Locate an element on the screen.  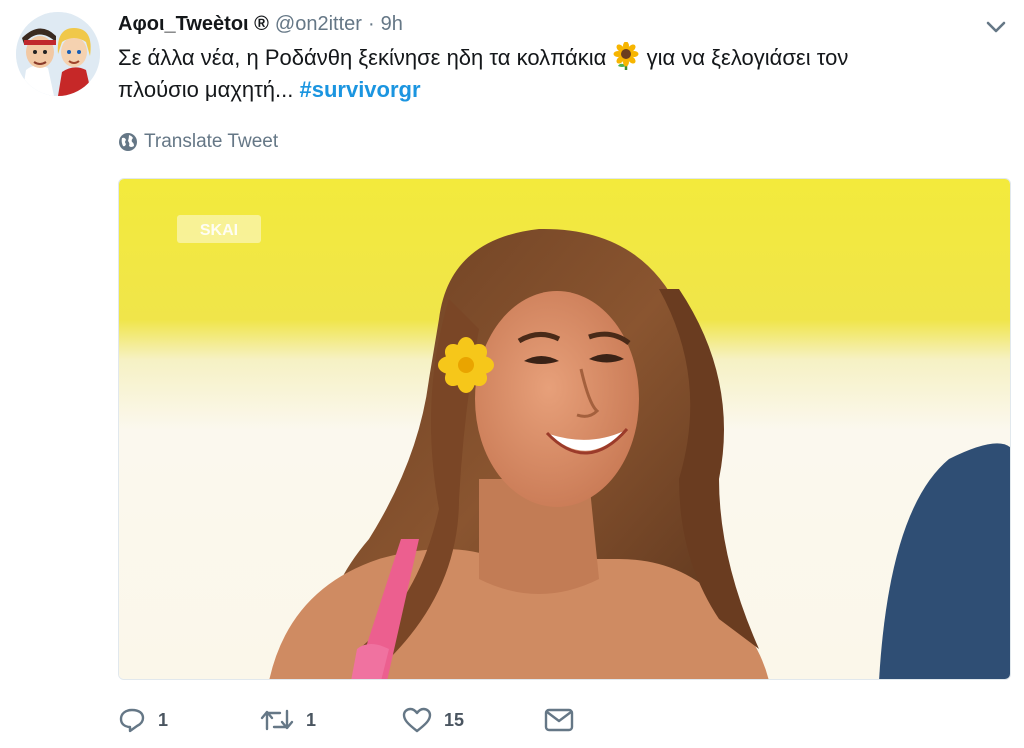
tweet-actions: 1 1 15 is located at coordinates (346, 720).